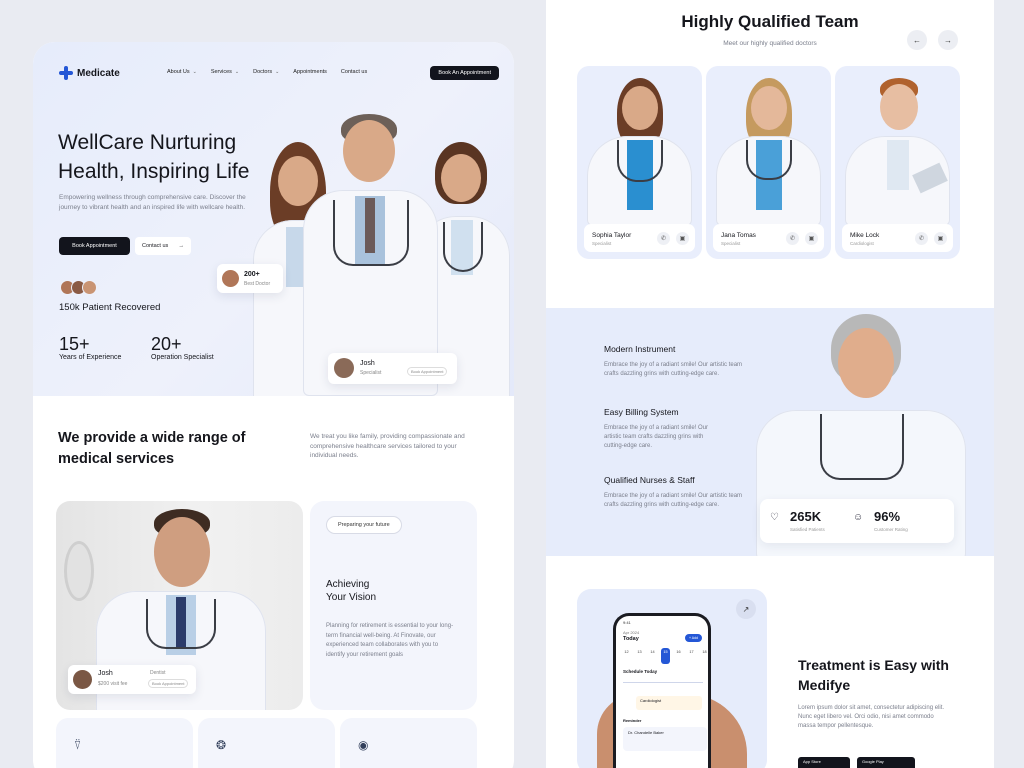 The height and width of the screenshot is (768, 1024). What do you see at coordinates (110, 307) in the screenshot?
I see `patients-recovered: 150k Patient Recovered` at bounding box center [110, 307].